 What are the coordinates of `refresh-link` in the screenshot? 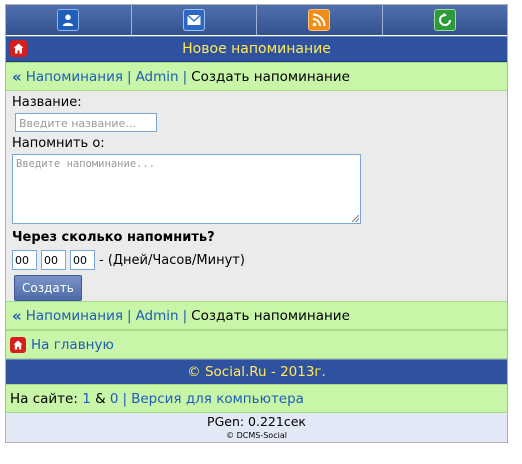 It's located at (444, 20).